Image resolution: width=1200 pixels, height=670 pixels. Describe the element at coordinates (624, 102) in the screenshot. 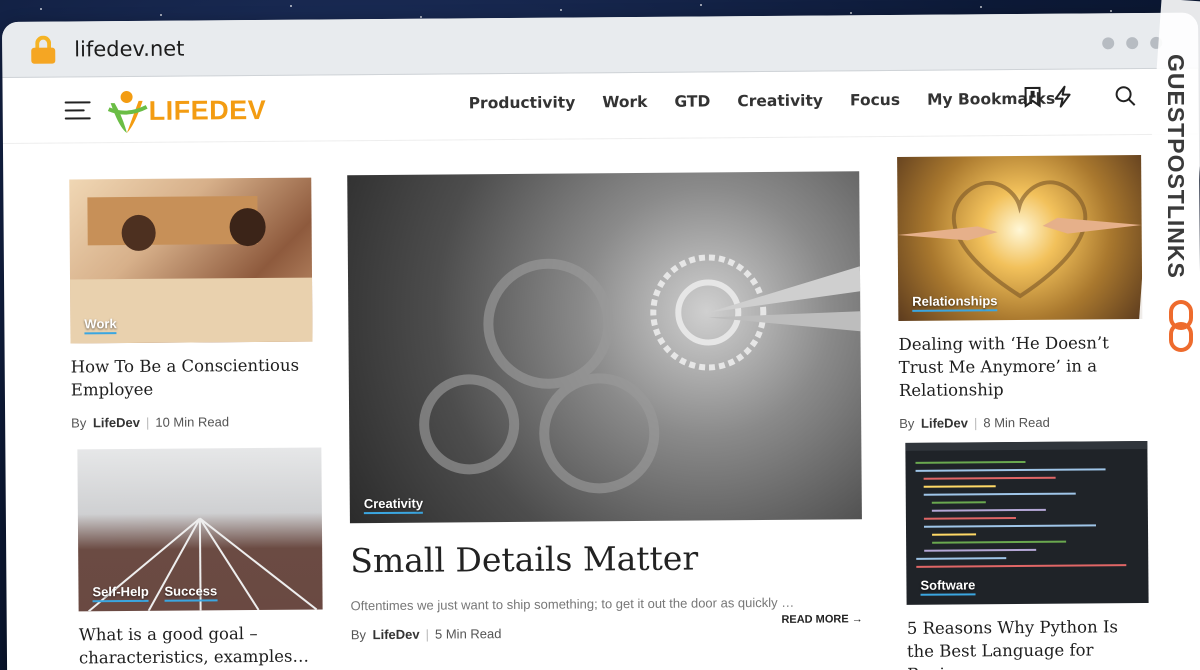

I see `nav-work: Work` at that location.